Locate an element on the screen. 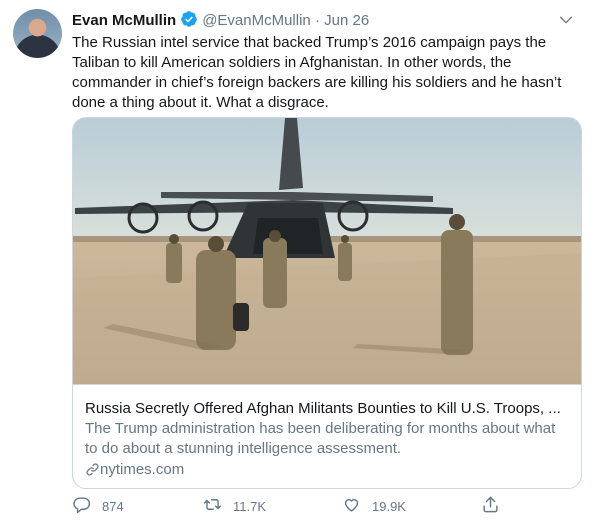  reply-button: 874 is located at coordinates (98, 506).